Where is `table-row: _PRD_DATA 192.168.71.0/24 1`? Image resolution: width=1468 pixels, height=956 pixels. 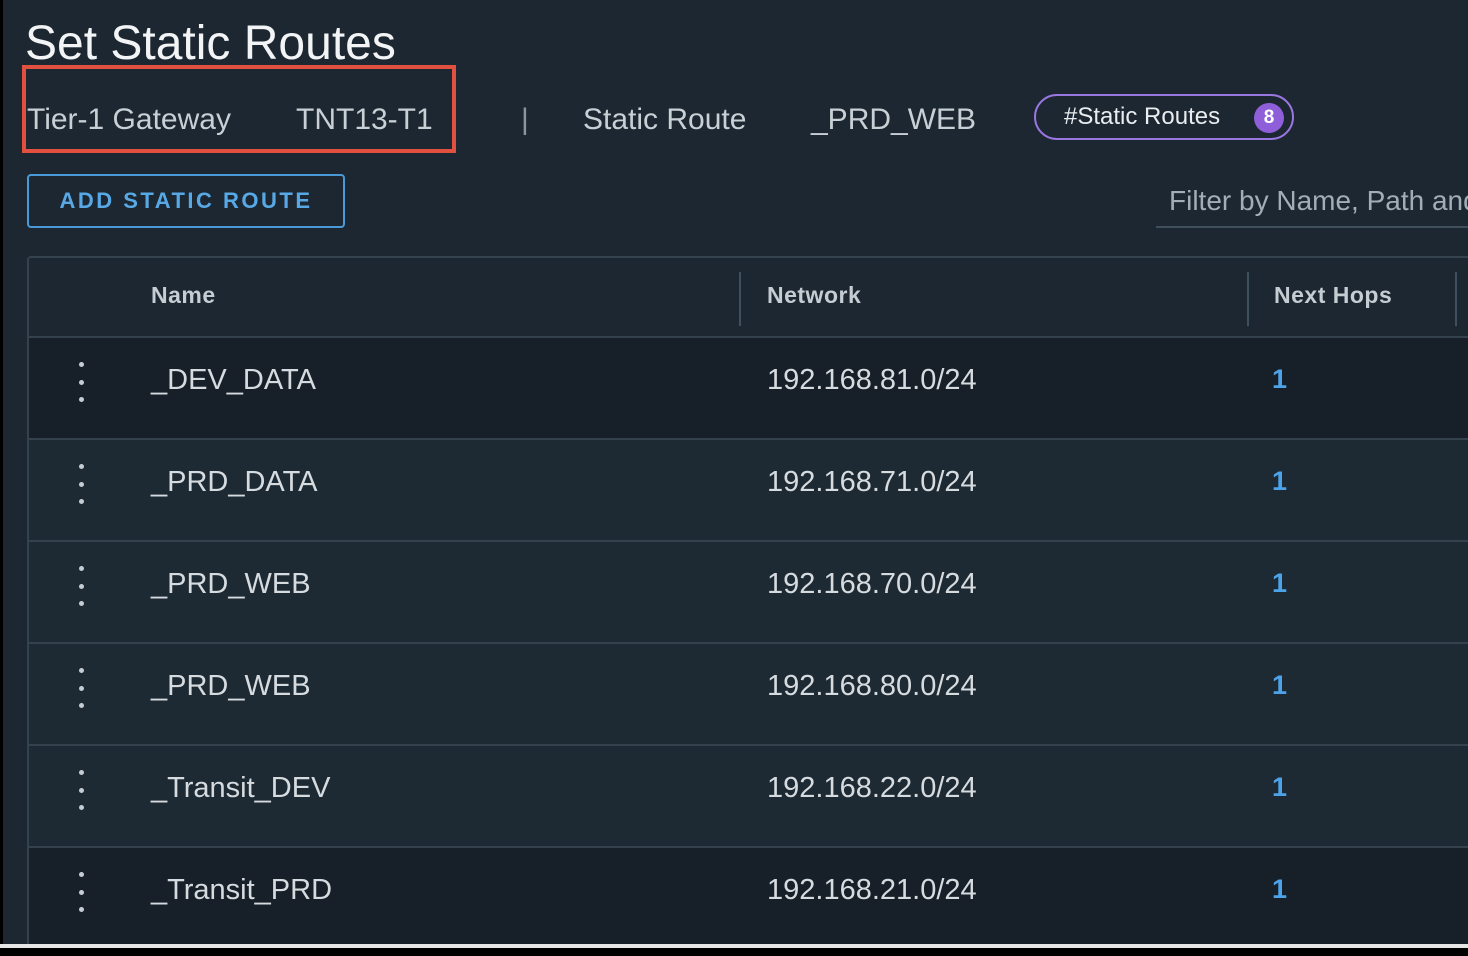 table-row: _PRD_DATA 192.168.71.0/24 1 is located at coordinates (748, 491).